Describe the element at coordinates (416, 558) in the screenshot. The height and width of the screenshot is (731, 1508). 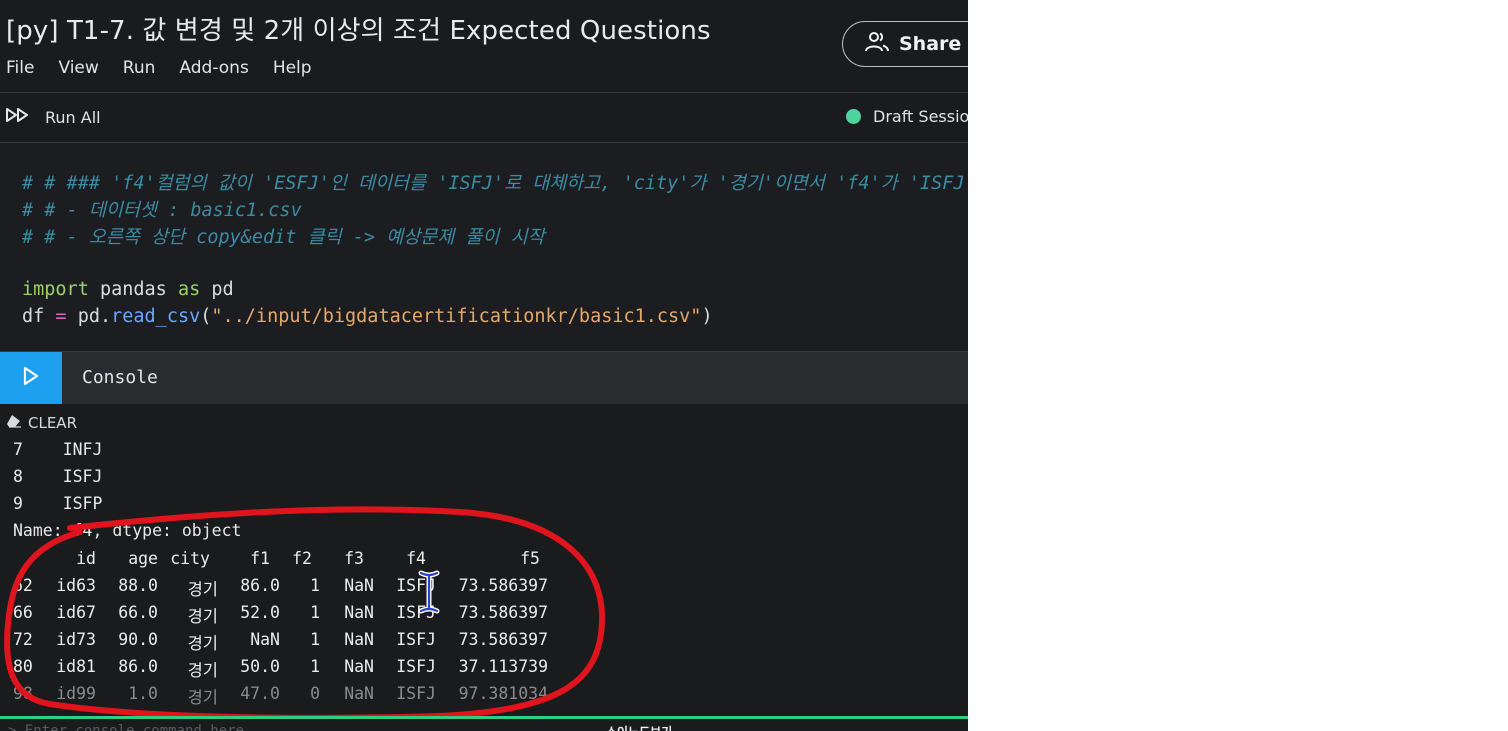
I see `column-header: f4` at that location.